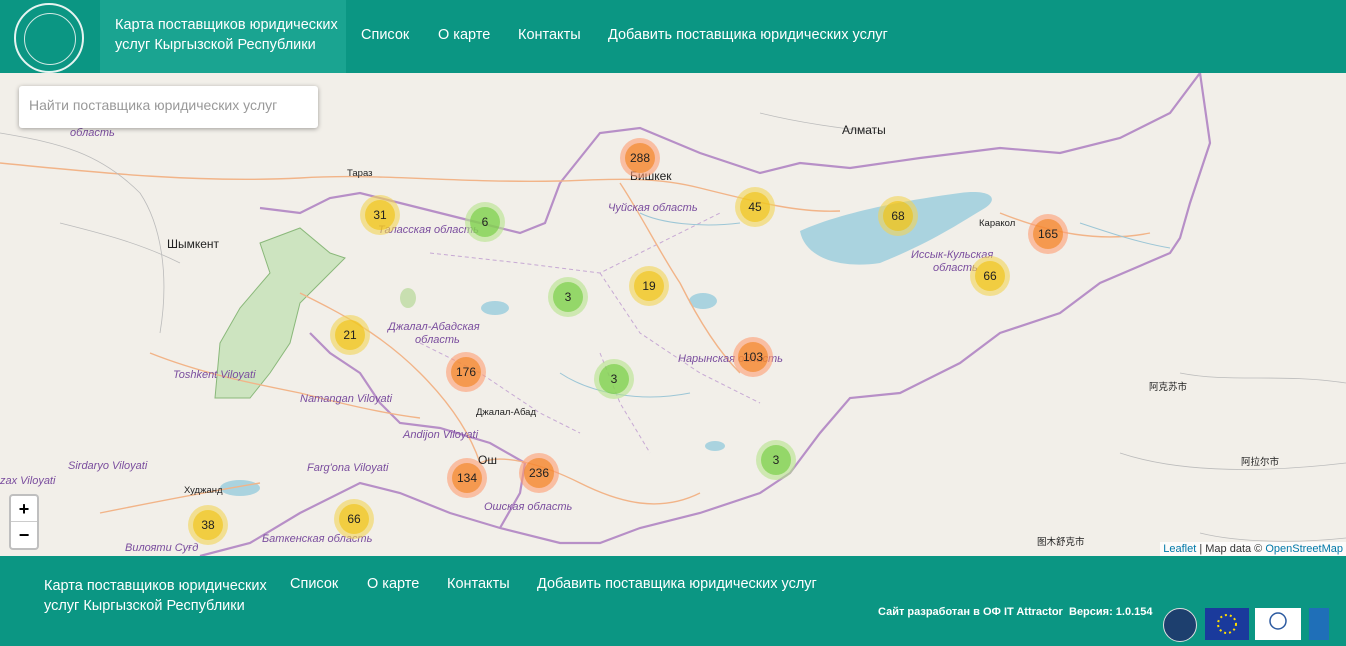 Image resolution: width=1346 pixels, height=646 pixels. I want to click on label-tumshuk: 图木舒克市, so click(1061, 542).